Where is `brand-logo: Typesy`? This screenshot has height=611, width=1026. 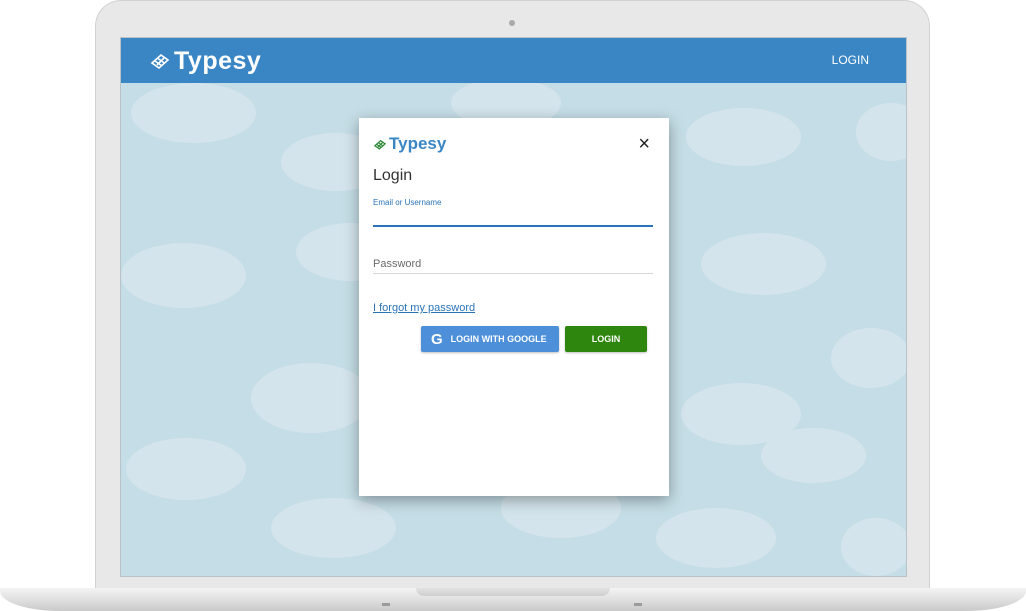
brand-logo: Typesy is located at coordinates (205, 61).